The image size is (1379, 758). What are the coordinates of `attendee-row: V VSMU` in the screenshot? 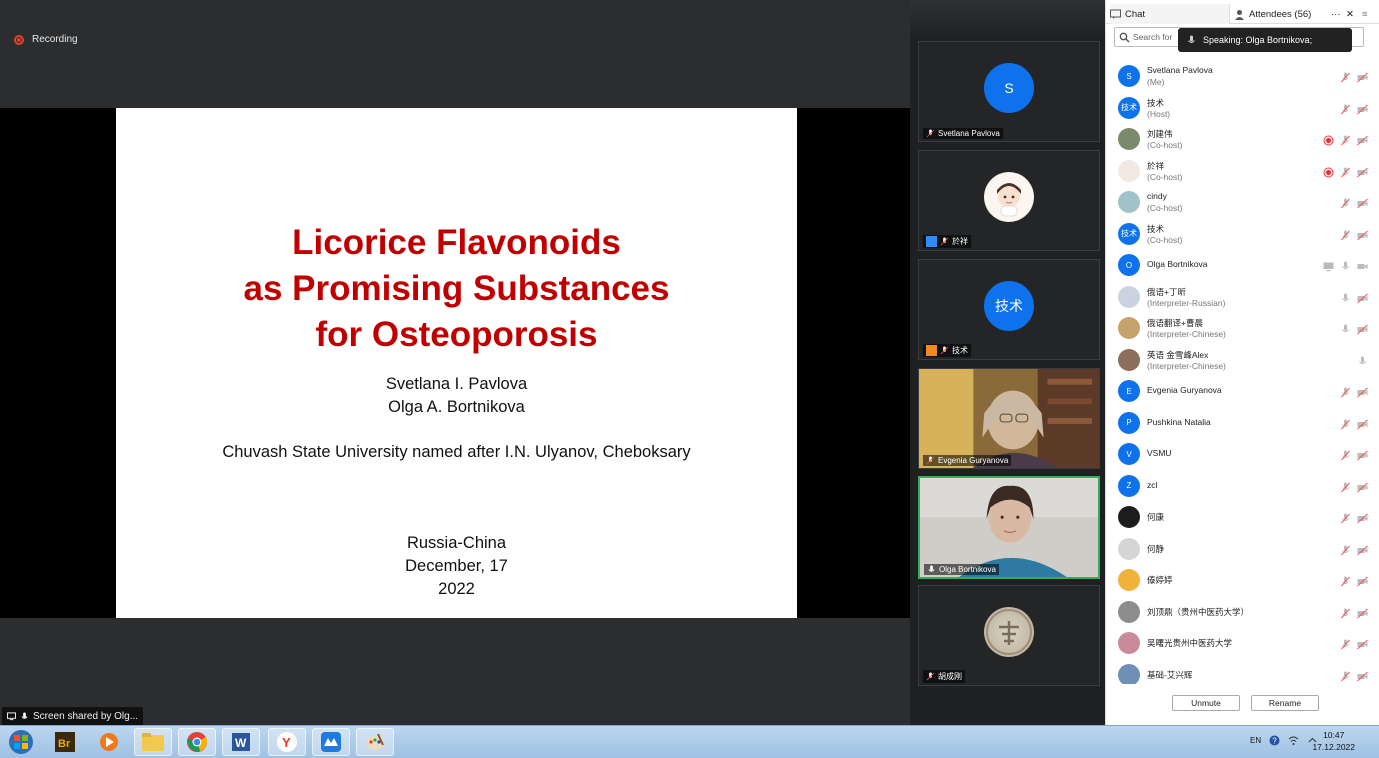 It's located at (1242, 454).